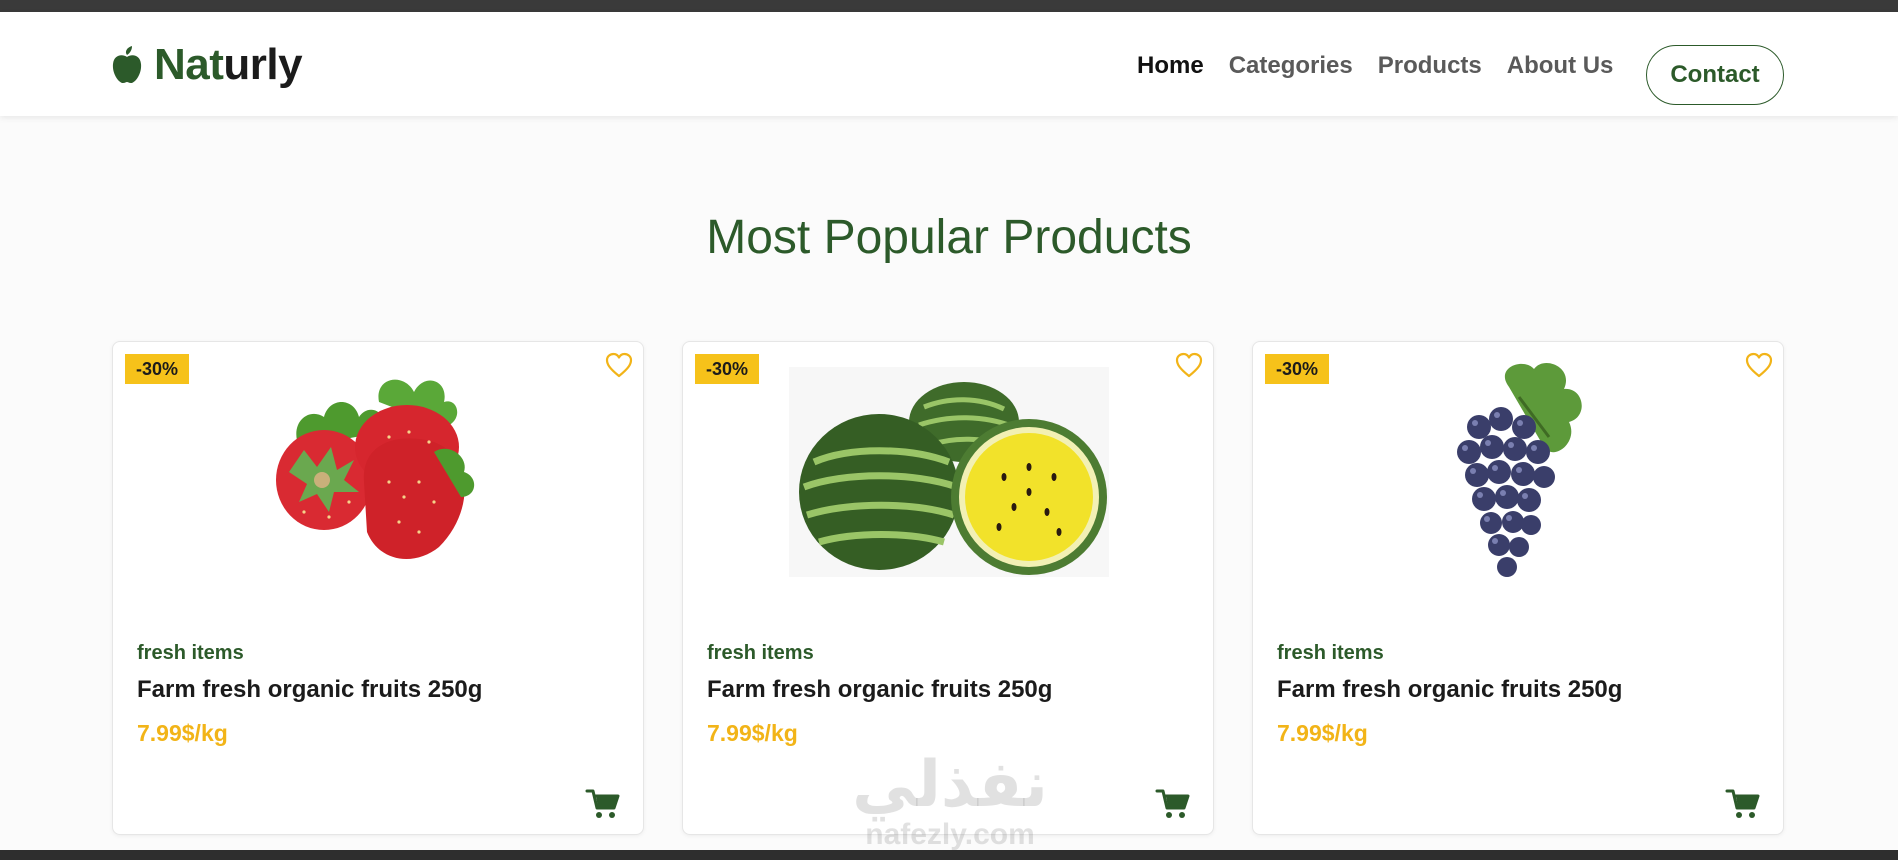  What do you see at coordinates (949, 6) in the screenshot?
I see `window-top-strip` at bounding box center [949, 6].